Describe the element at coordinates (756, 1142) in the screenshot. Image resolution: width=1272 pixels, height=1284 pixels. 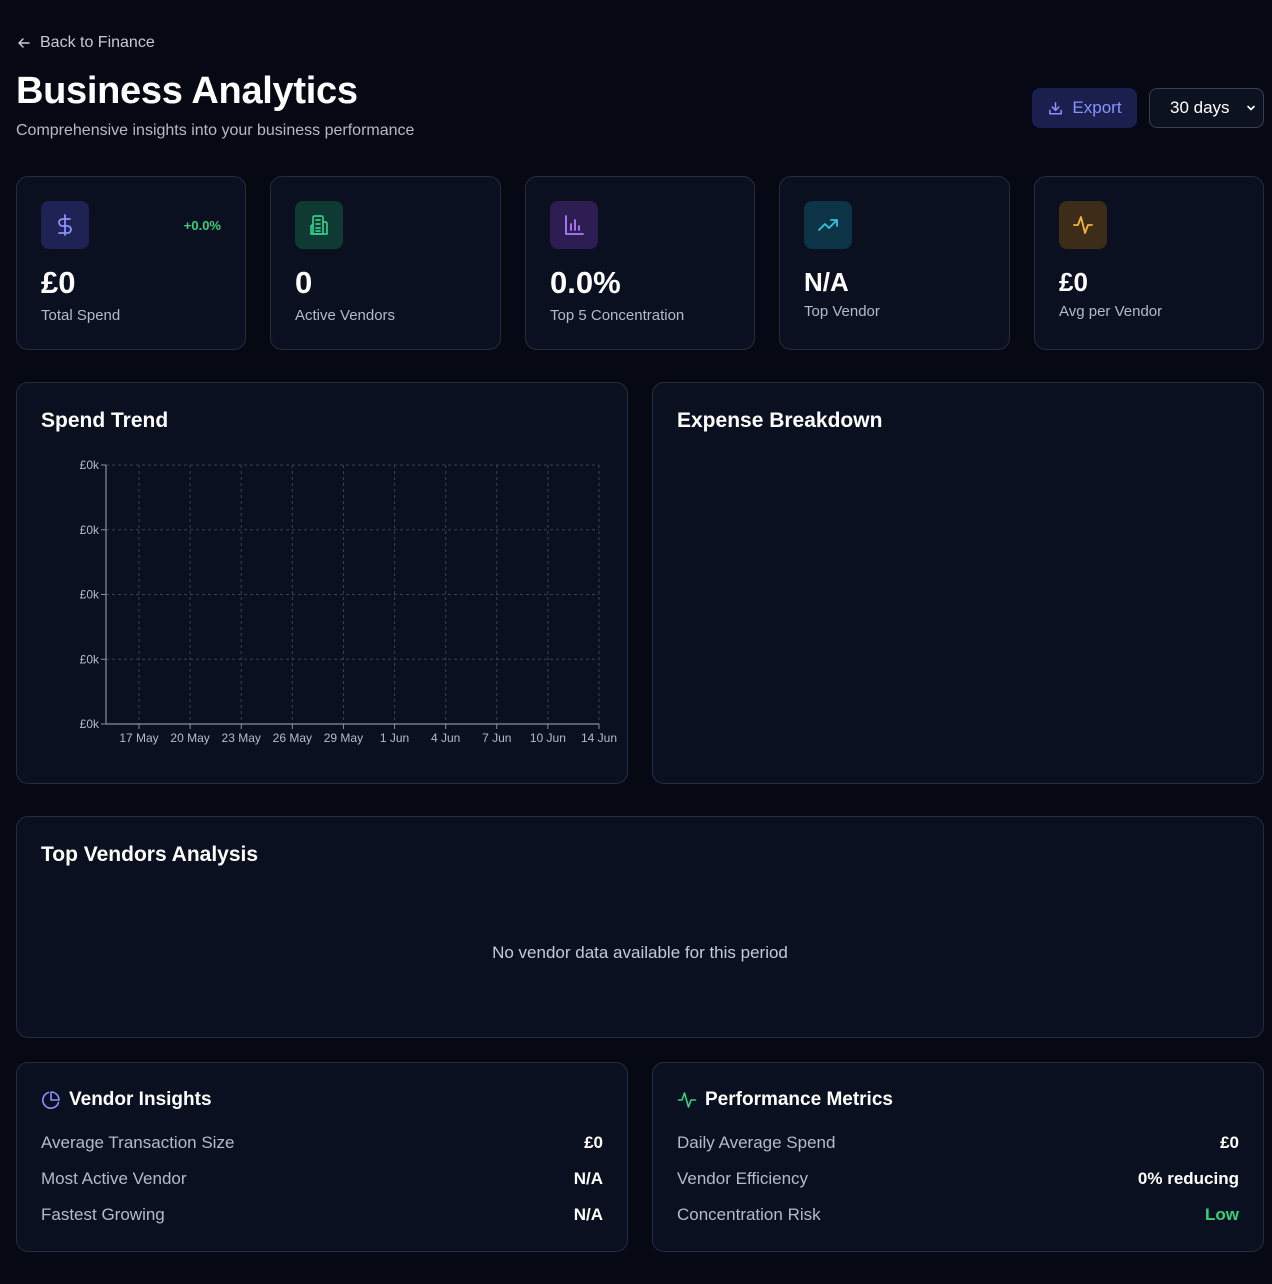
I see `metric-label: Daily Average Spend` at that location.